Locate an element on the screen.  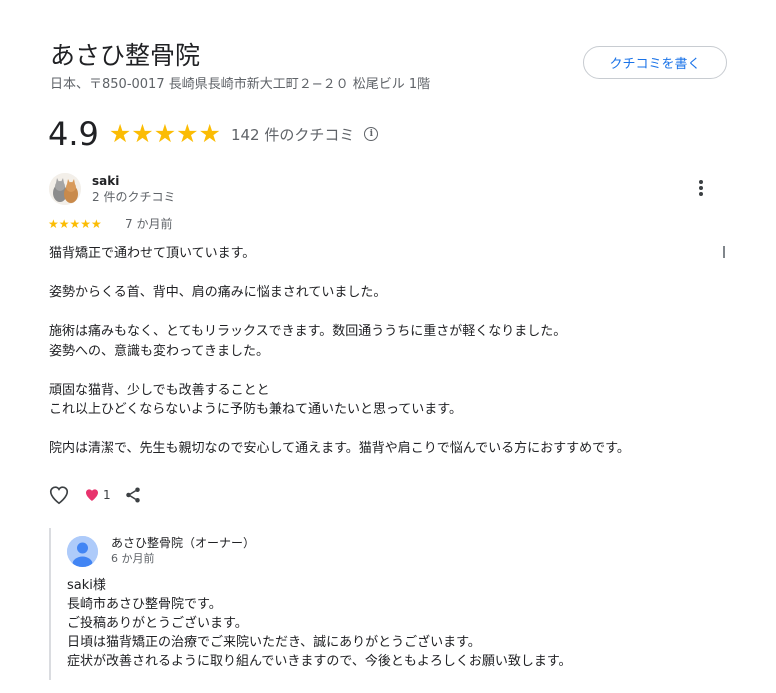
owner-name: あさひ整骨院（オーナー） is located at coordinates (183, 543).